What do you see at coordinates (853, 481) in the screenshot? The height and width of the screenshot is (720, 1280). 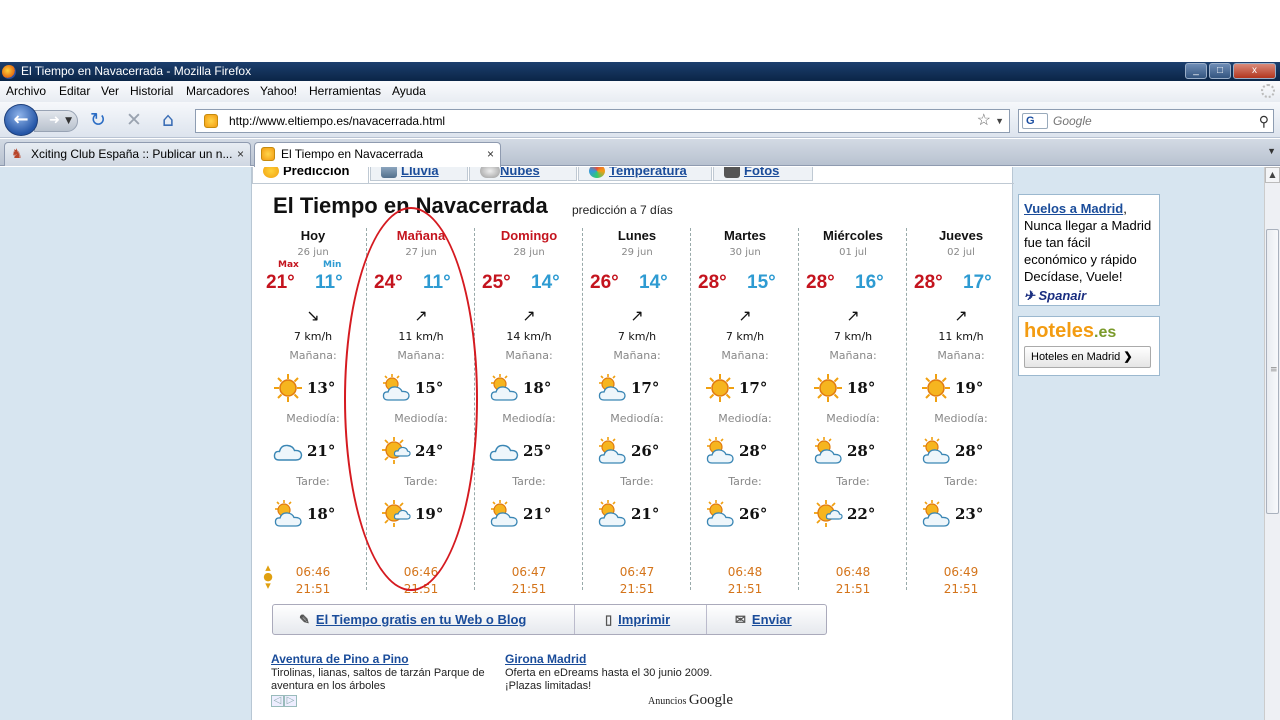 I see `period-label: Tarde:` at bounding box center [853, 481].